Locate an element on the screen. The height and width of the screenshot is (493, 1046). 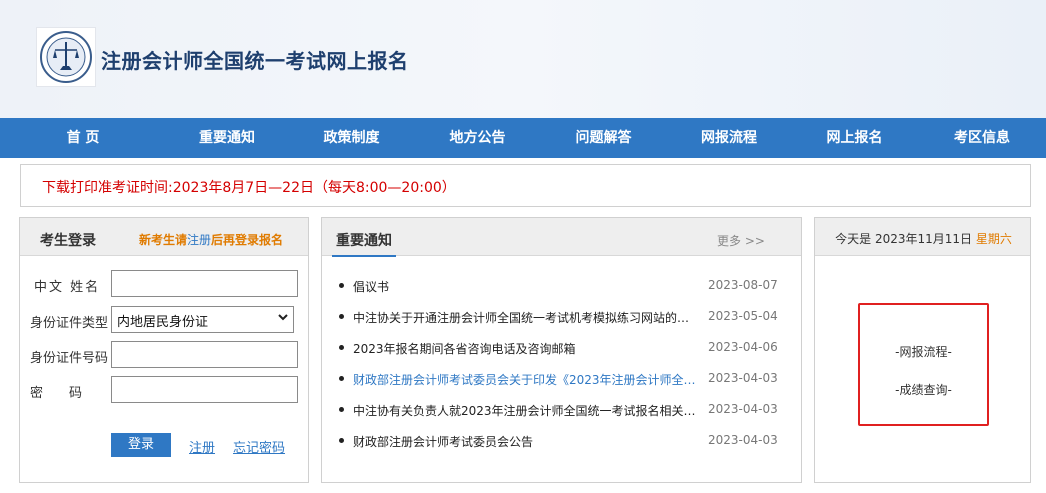
nav-item-faq: 问题解答 is located at coordinates (603, 138).